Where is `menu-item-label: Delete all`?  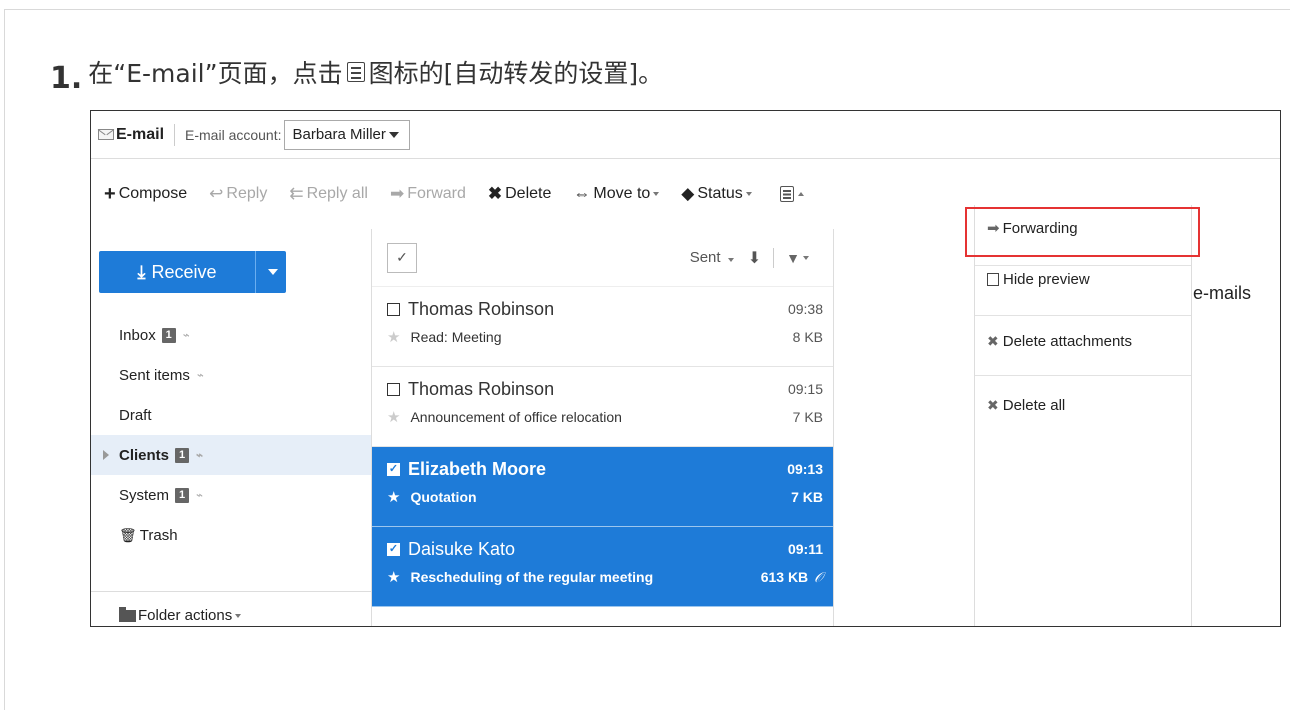 menu-item-label: Delete all is located at coordinates (1034, 405).